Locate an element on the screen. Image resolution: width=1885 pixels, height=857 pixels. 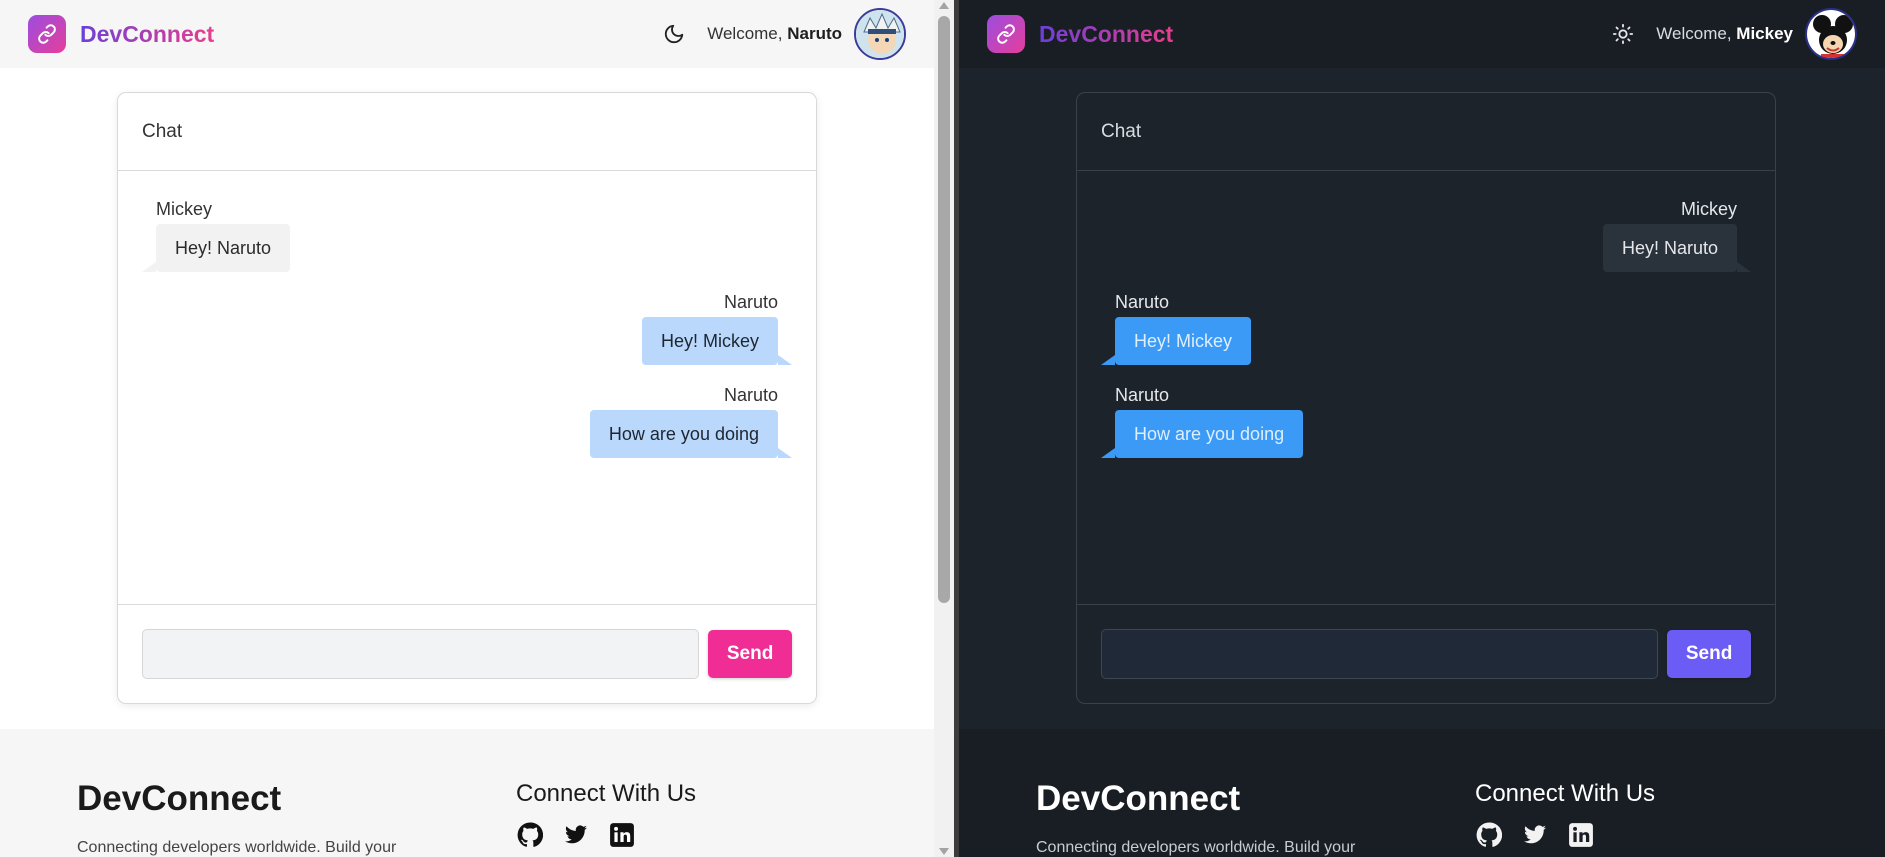
scrollbar-thumb is located at coordinates (944, 309).